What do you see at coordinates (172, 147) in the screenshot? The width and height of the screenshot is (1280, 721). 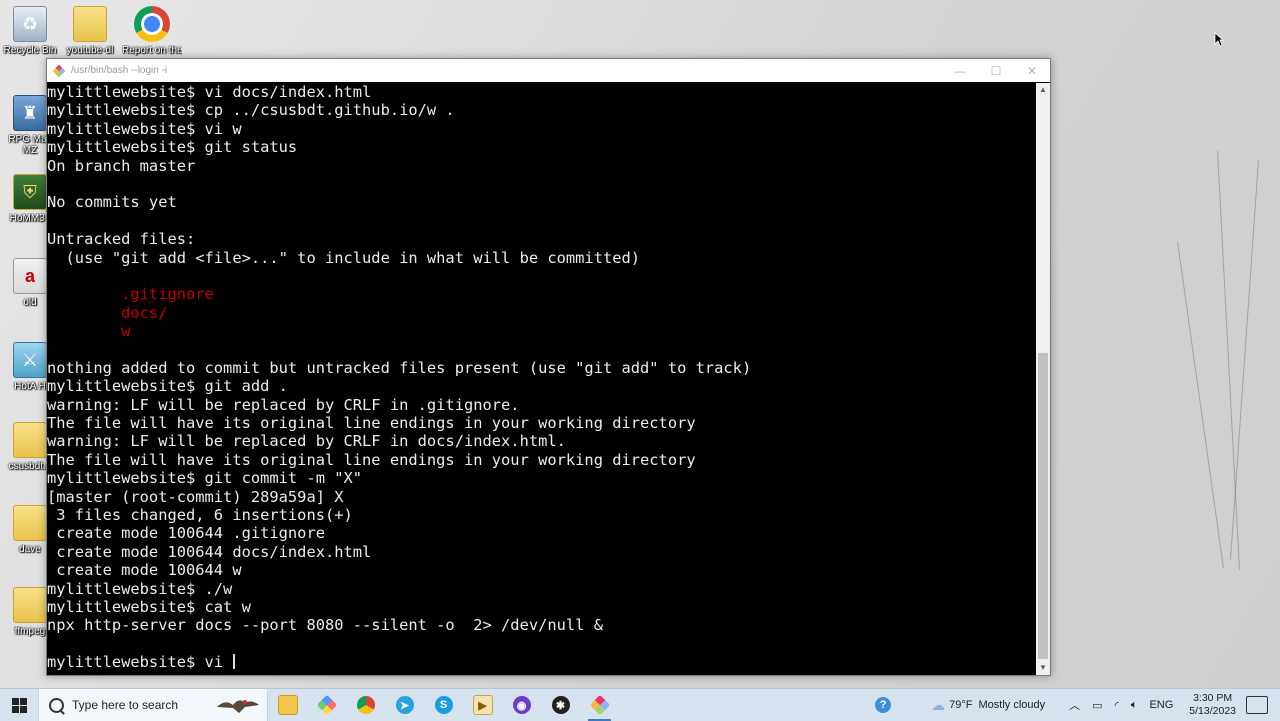 I see `terminal-line: mylittlewebsite$ git status` at bounding box center [172, 147].